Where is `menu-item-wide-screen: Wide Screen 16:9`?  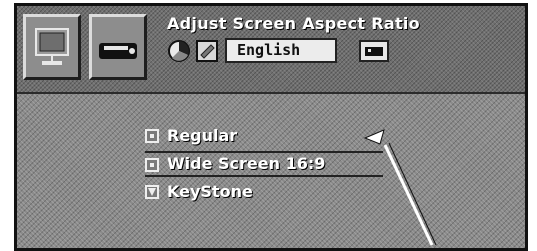
menu-item-wide-screen: Wide Screen 16:9 is located at coordinates (264, 164).